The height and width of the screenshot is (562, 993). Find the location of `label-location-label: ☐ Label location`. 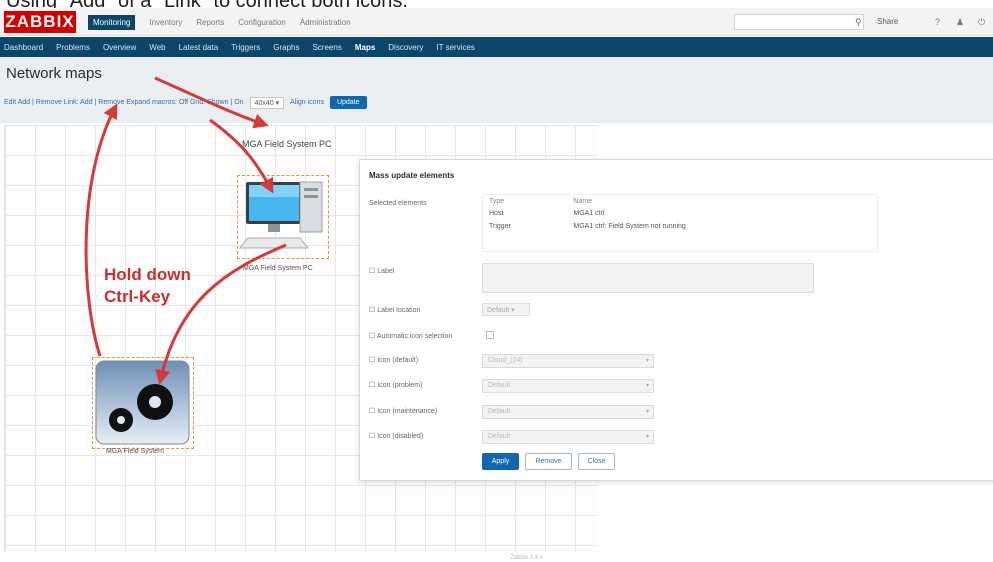

label-location-label: ☐ Label location is located at coordinates (394, 310).